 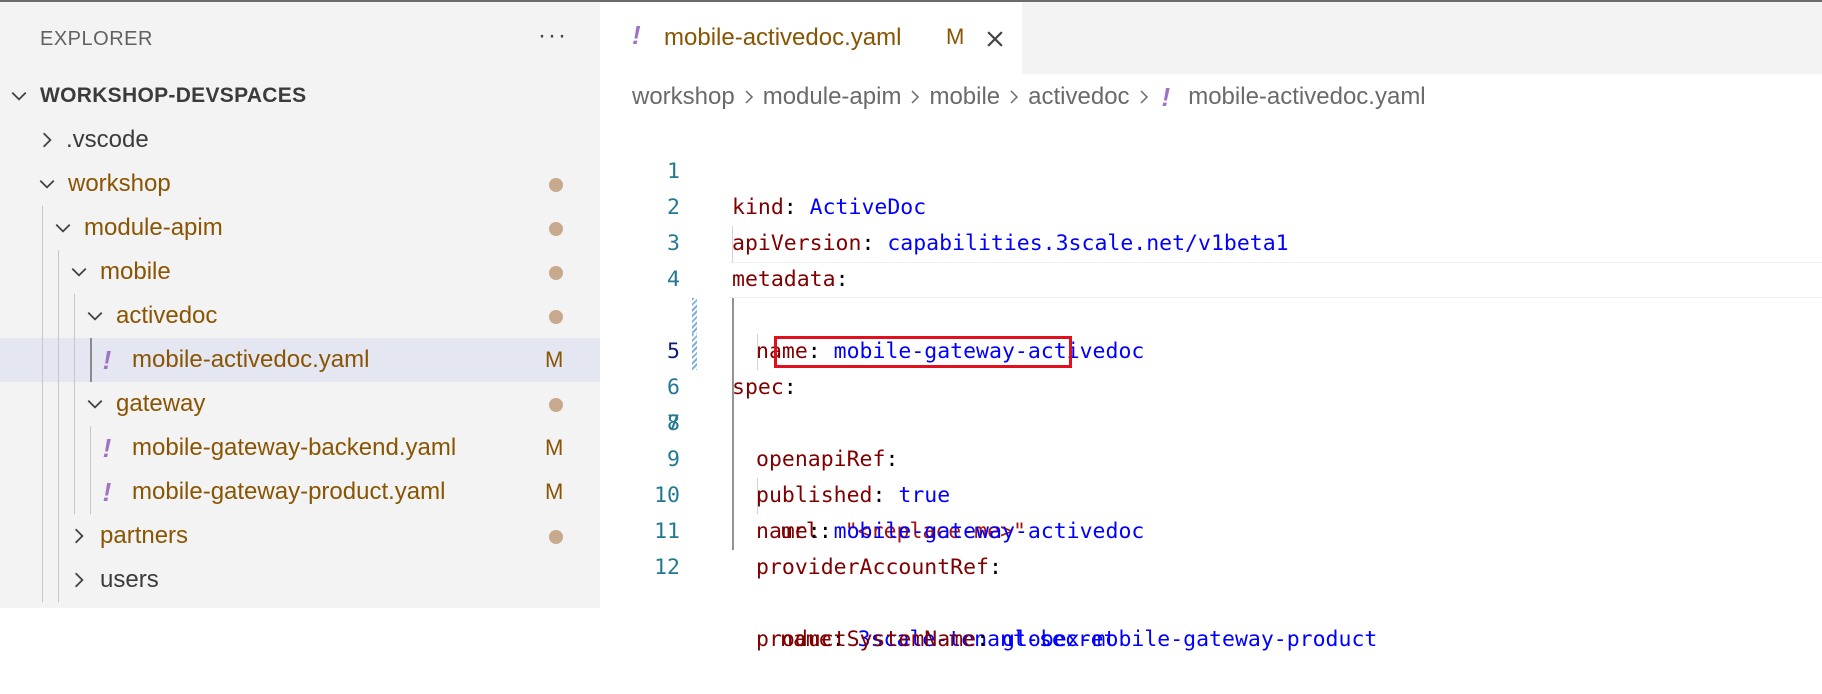 What do you see at coordinates (300, 228) in the screenshot?
I see `tree-item-module-apim: module-apim` at bounding box center [300, 228].